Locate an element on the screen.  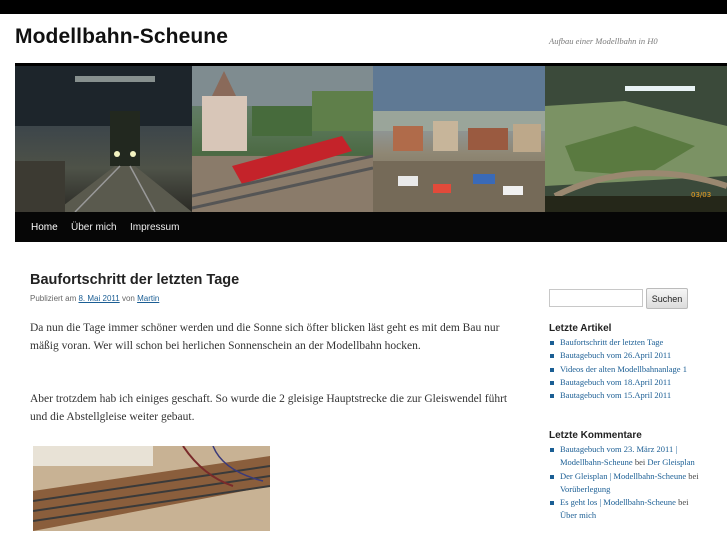
post-date-link: 8. Mai 2011 is located at coordinates (98, 298).